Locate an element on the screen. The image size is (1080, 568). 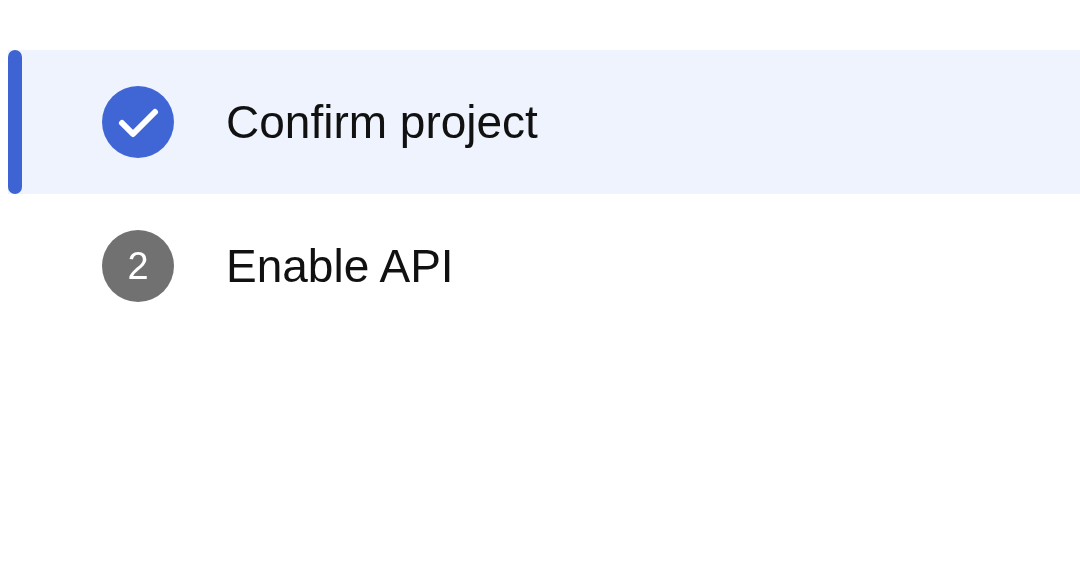
step-number: 2 is located at coordinates (138, 266).